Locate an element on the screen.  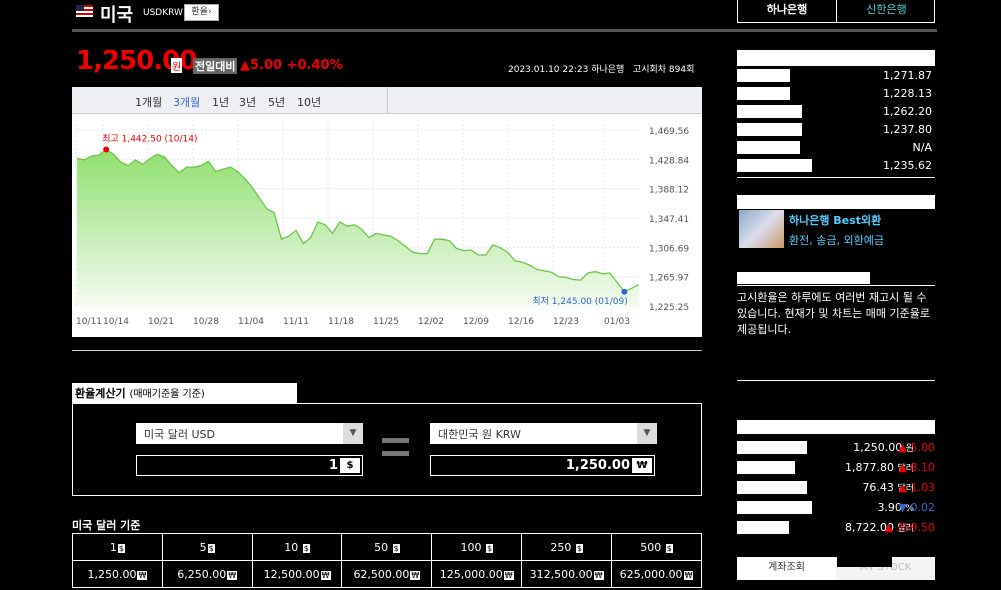
compare-label: 전일대비 is located at coordinates (215, 66).